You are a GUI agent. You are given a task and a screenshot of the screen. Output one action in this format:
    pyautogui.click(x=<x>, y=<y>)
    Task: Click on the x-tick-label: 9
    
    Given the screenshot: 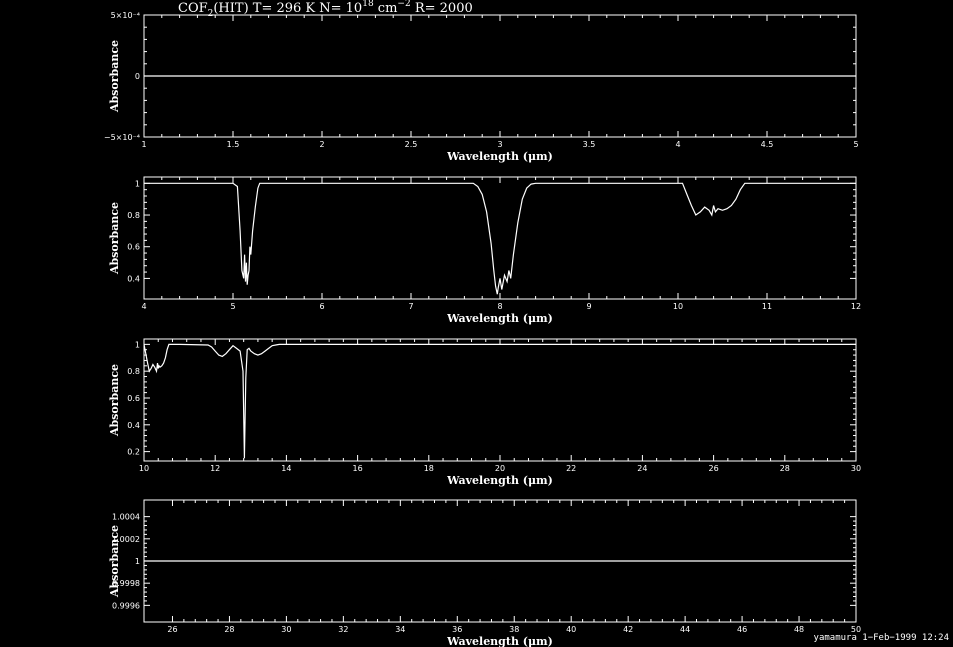 What is the action you would take?
    pyautogui.click(x=588, y=306)
    